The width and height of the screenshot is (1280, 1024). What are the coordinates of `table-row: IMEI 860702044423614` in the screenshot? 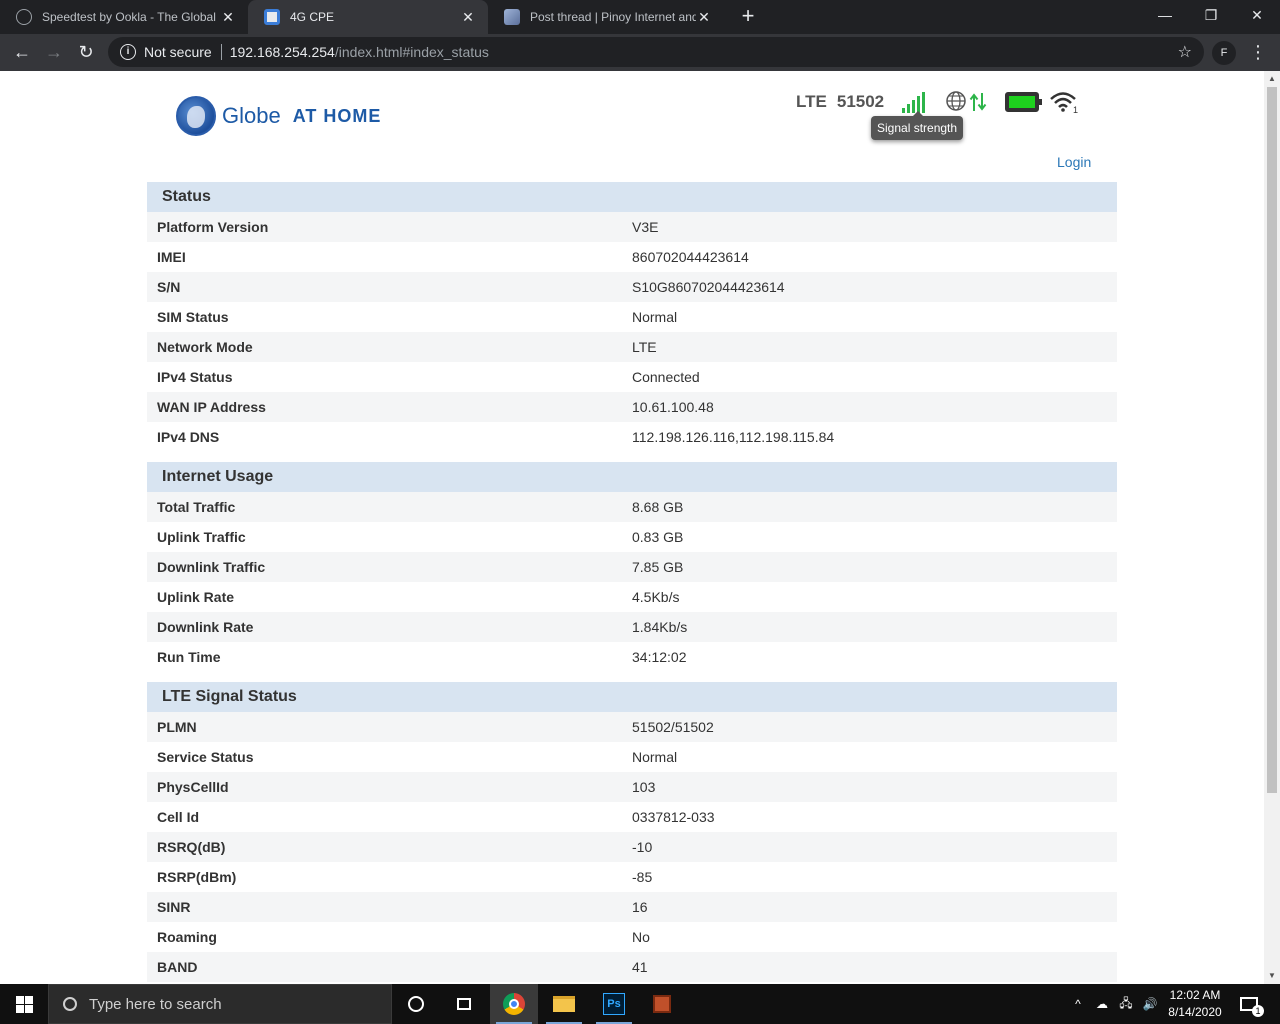 It's located at (632, 257).